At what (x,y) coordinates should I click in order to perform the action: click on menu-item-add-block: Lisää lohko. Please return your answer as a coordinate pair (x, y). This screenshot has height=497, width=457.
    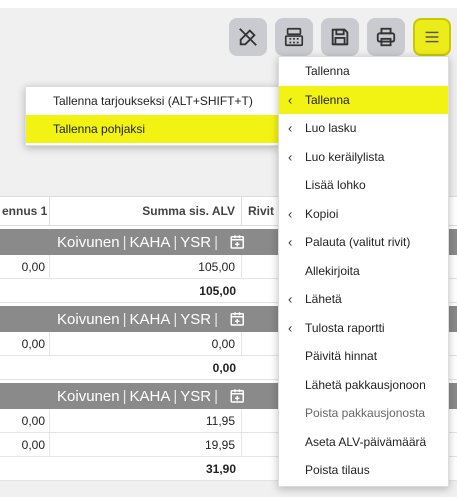
    Looking at the image, I should click on (363, 185).